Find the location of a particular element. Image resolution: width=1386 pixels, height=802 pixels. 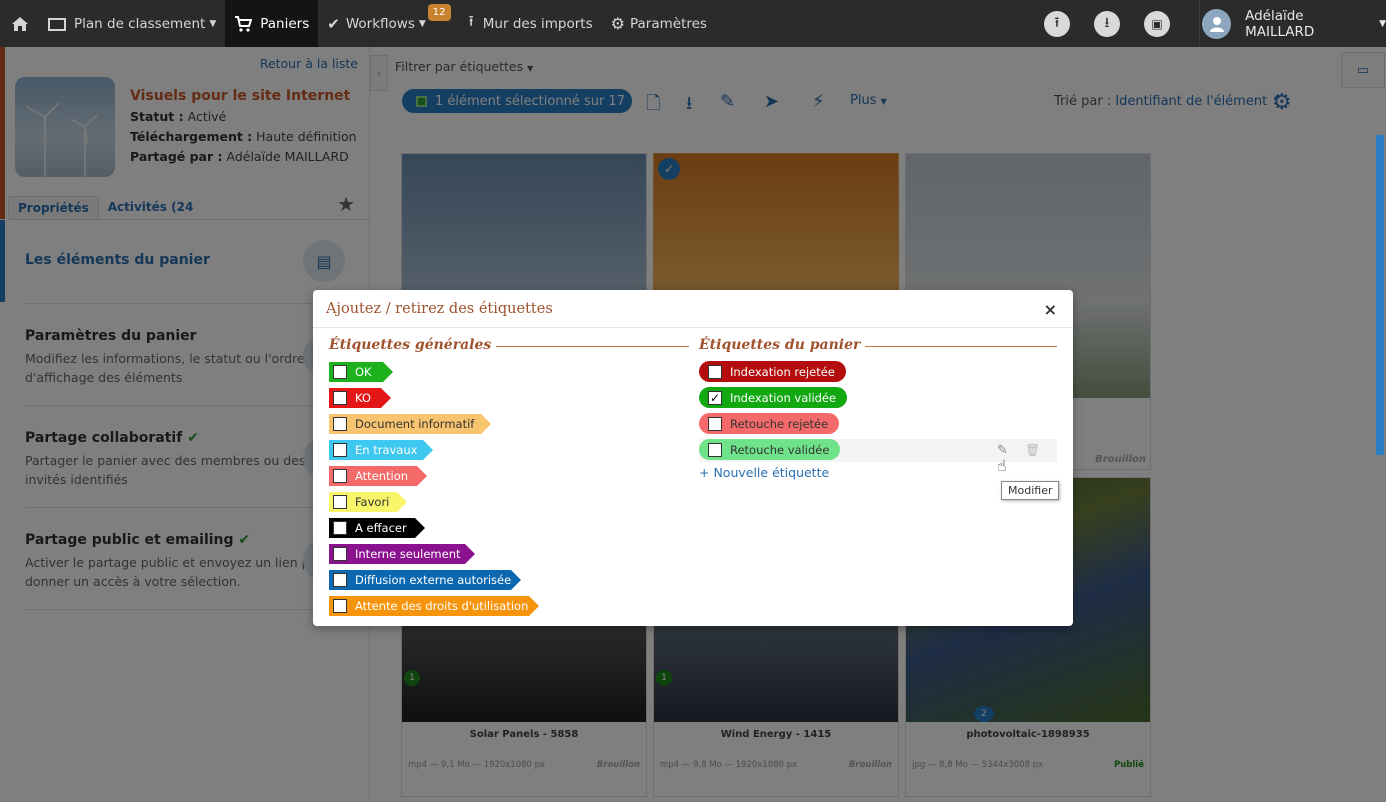

tag-label: Indexation validée is located at coordinates (783, 397).